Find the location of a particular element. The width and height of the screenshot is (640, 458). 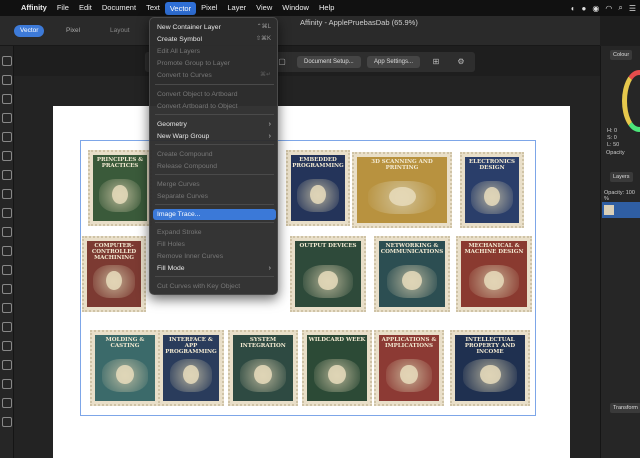

tray-search-icon: ⌕ is located at coordinates (620, 8).